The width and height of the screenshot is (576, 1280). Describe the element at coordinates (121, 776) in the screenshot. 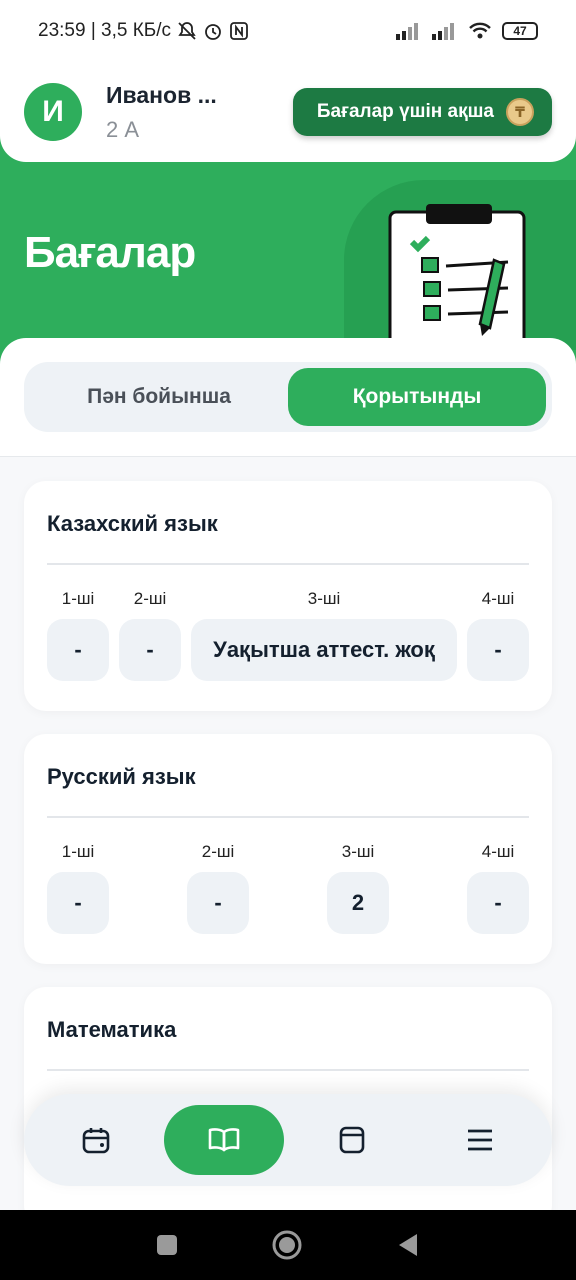

I see `subject-name: Русский язык` at that location.